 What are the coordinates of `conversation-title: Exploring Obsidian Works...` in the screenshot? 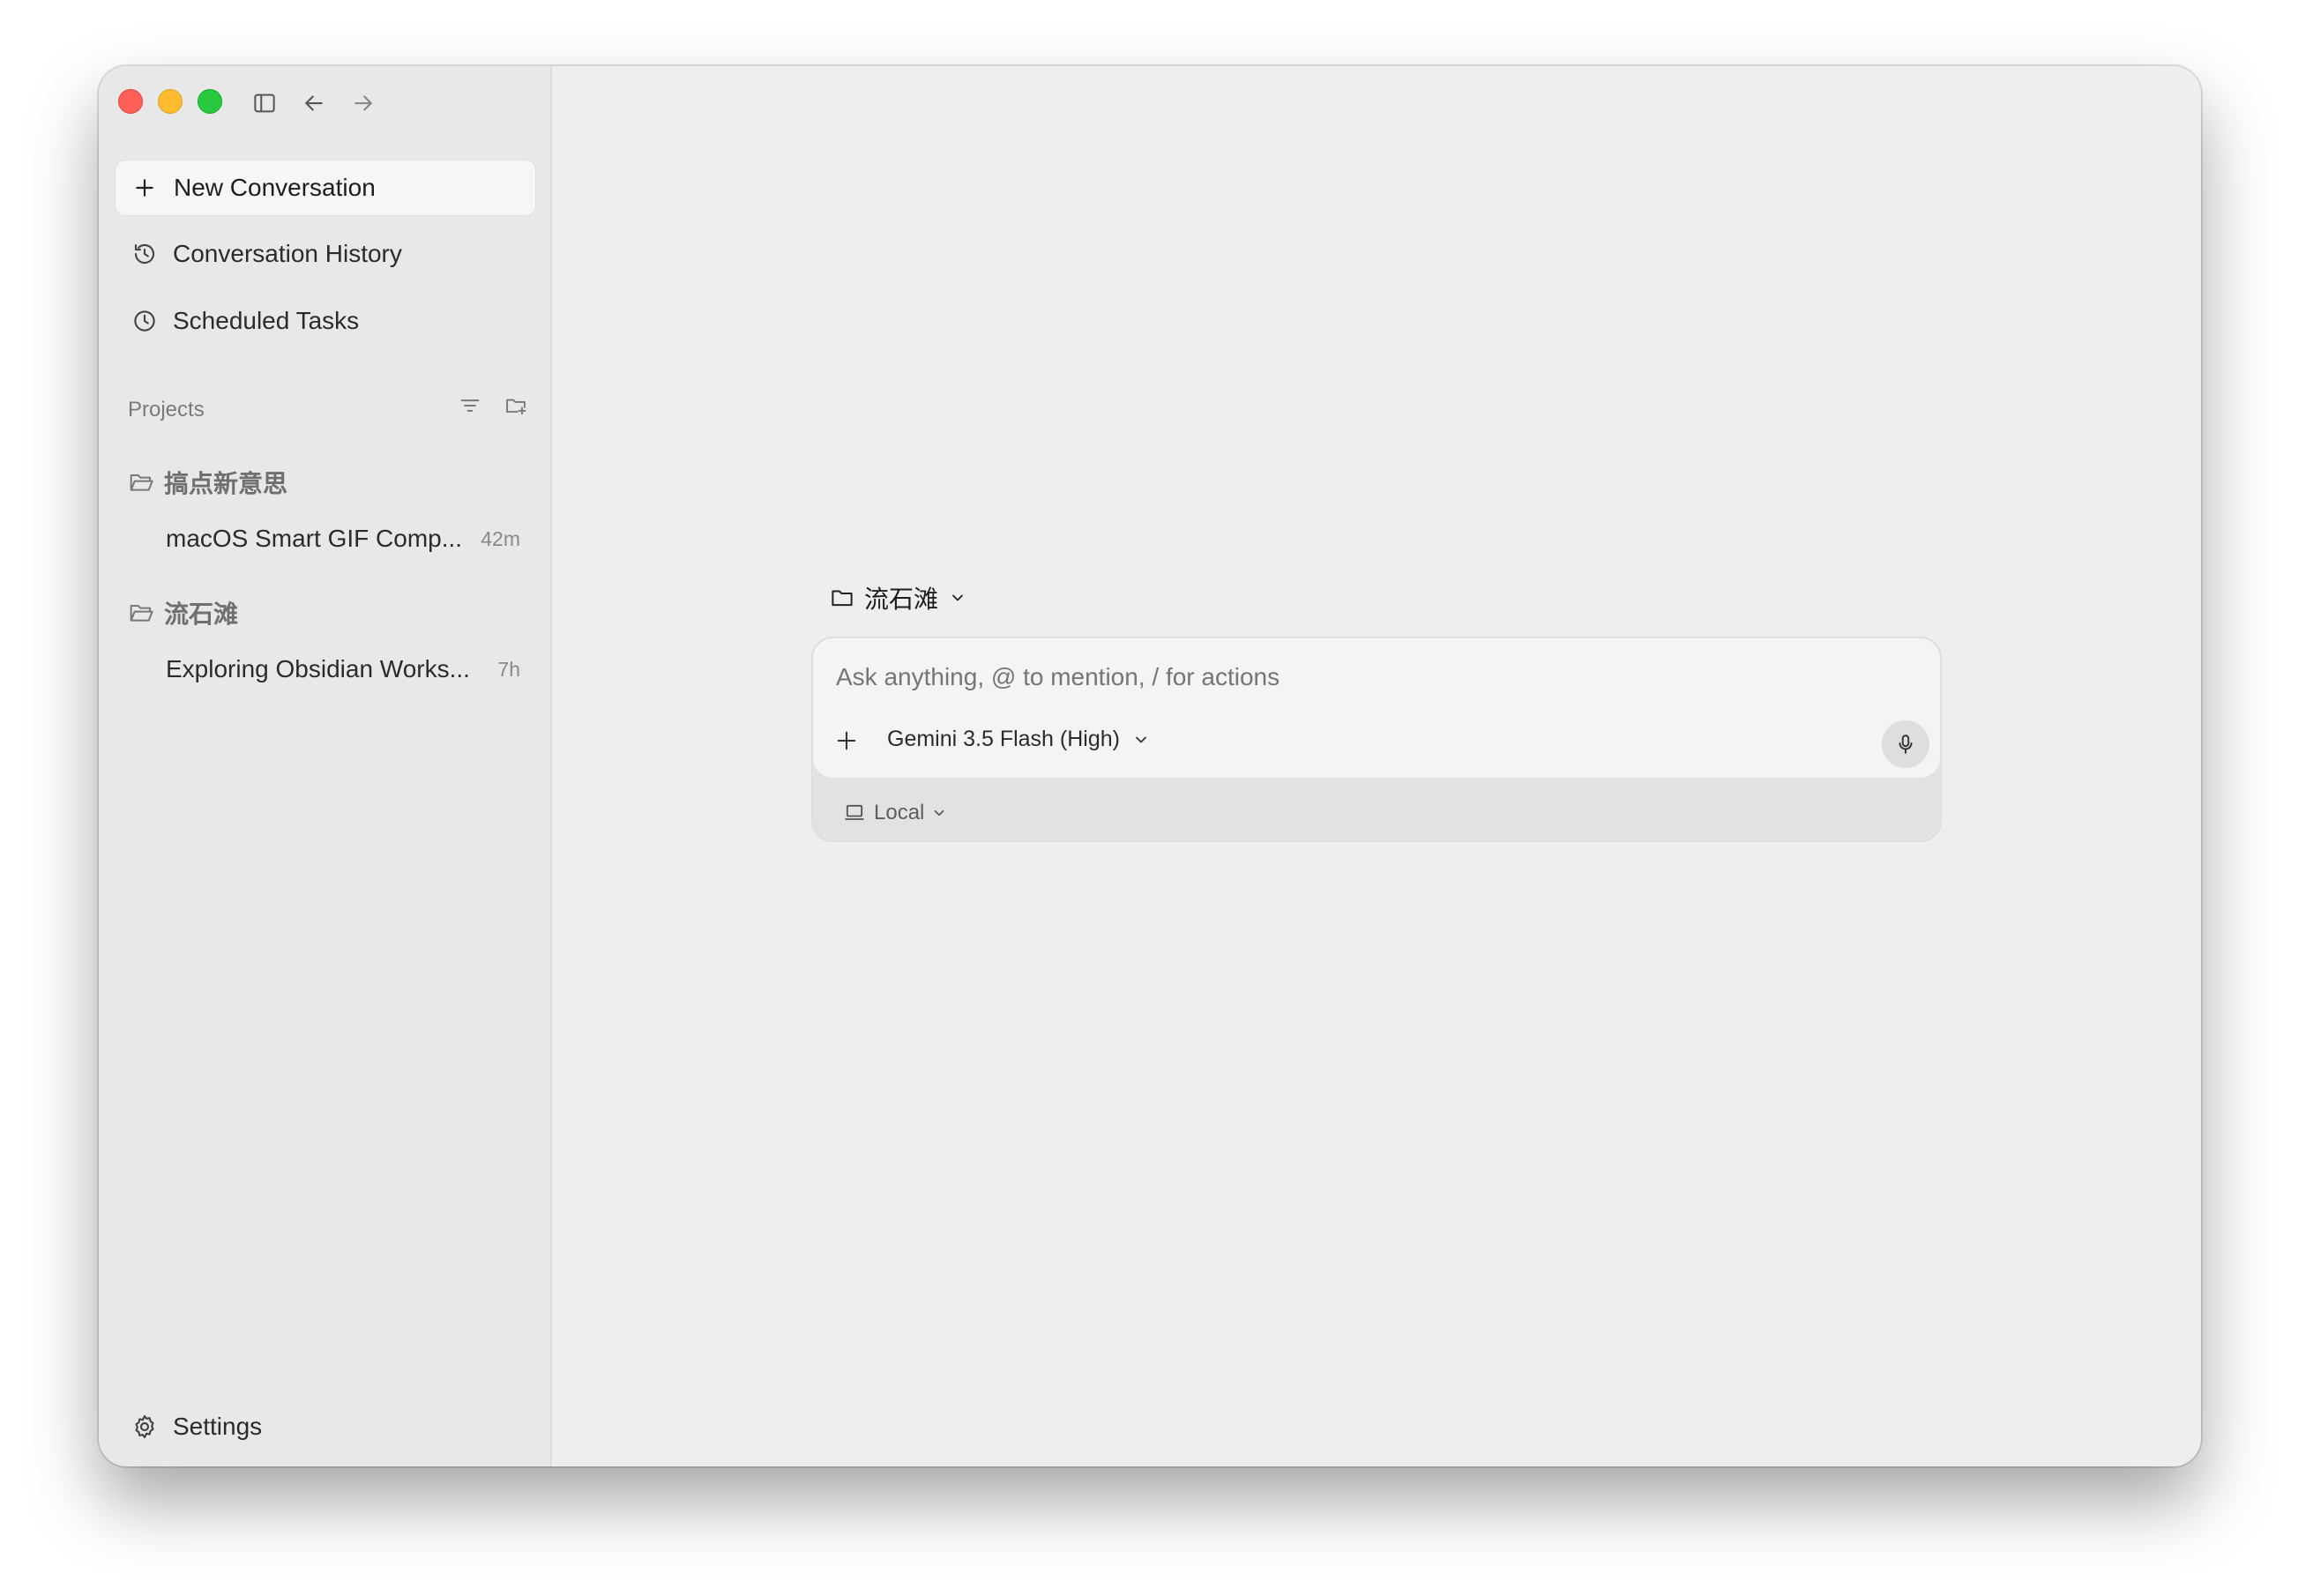 It's located at (318, 668).